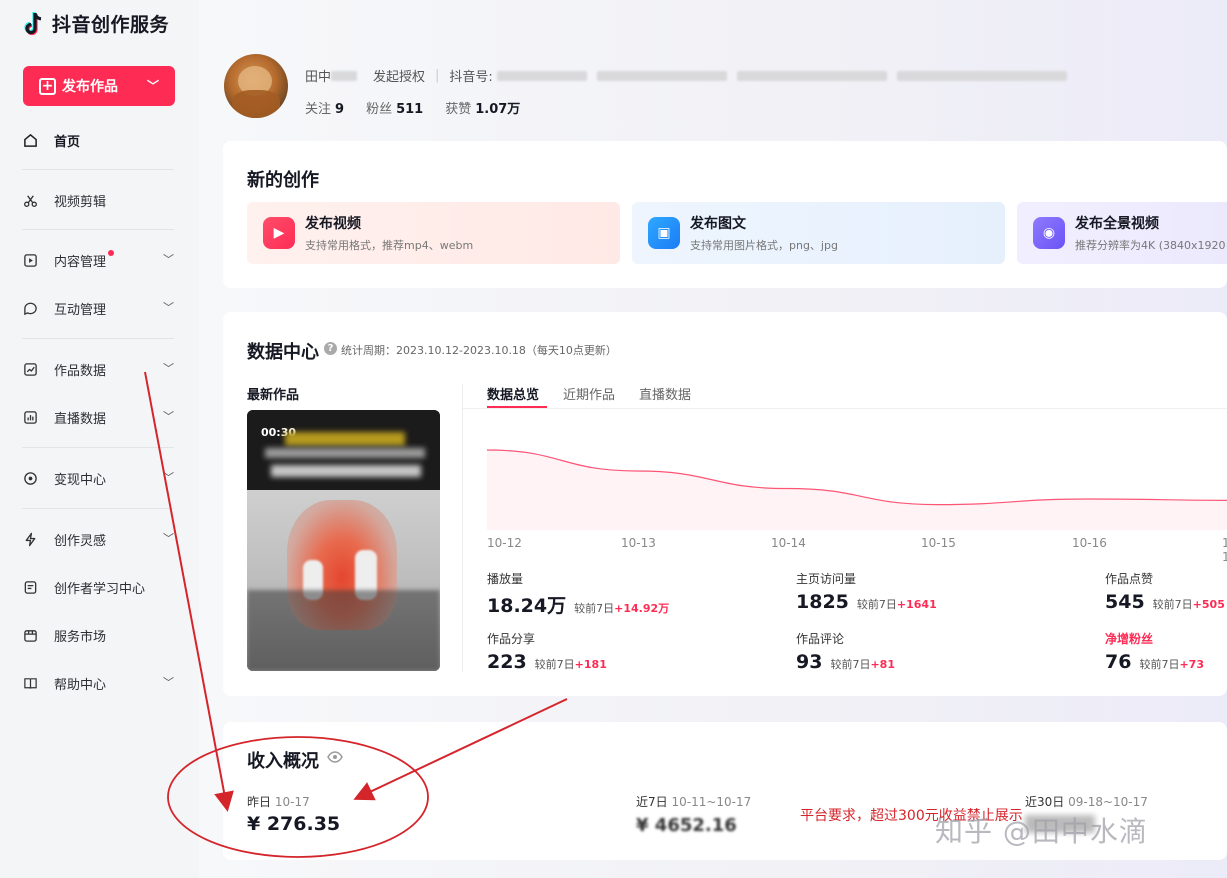  Describe the element at coordinates (318, 109) in the screenshot. I see `following-label: 关注` at that location.